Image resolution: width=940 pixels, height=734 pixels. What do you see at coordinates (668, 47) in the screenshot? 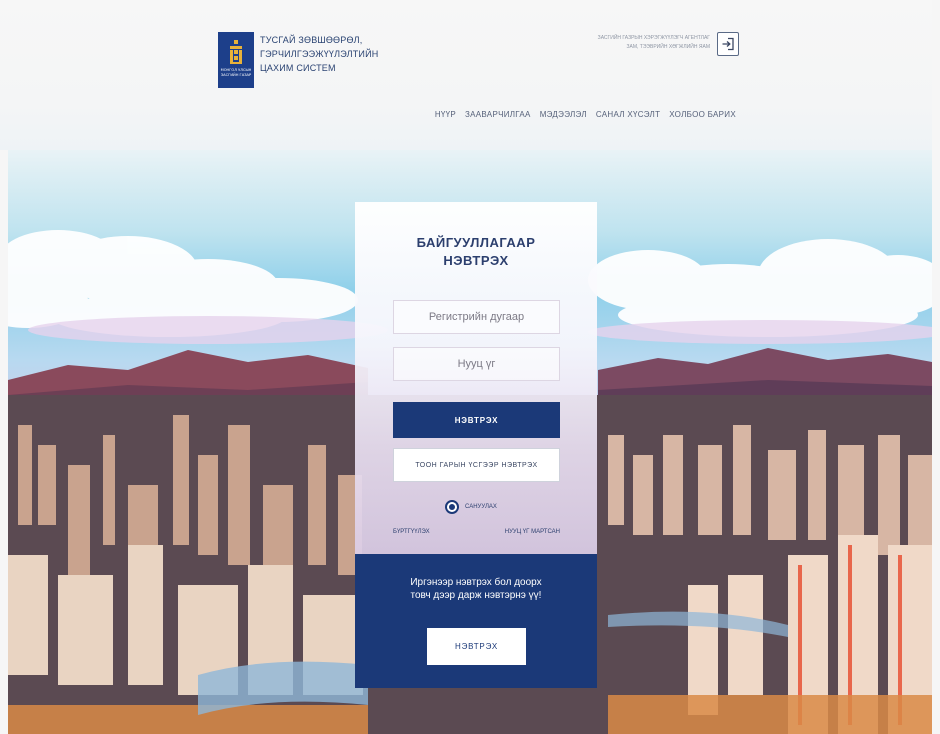
I see `agency-note-line: ЗАМ, ТЭЭВРИЙН ХӨГЖЛИЙН ЯАМ` at bounding box center [668, 47].